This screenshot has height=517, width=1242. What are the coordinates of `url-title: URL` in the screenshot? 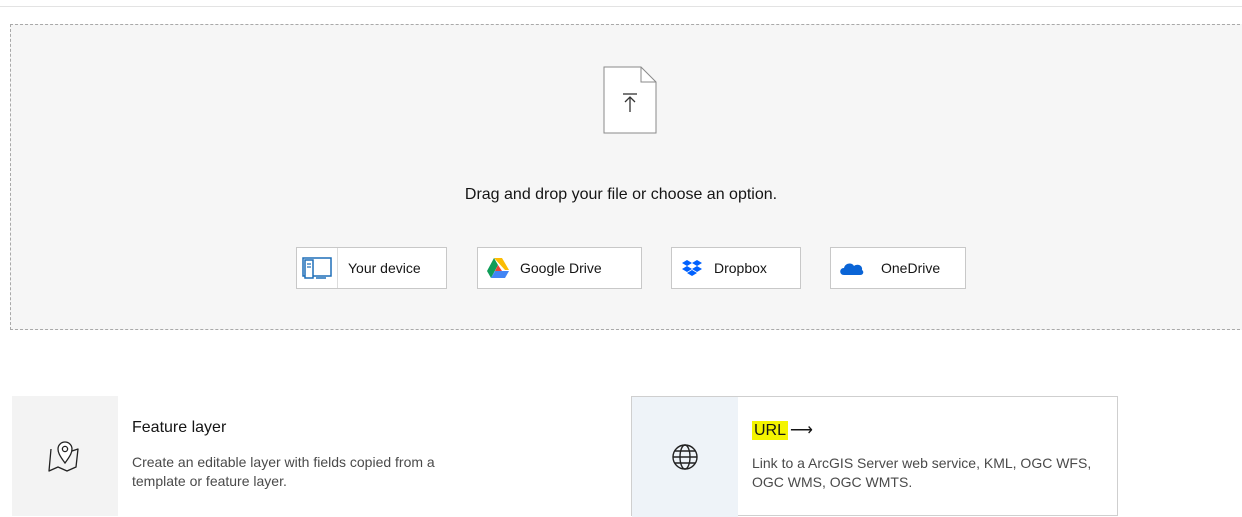 It's located at (770, 430).